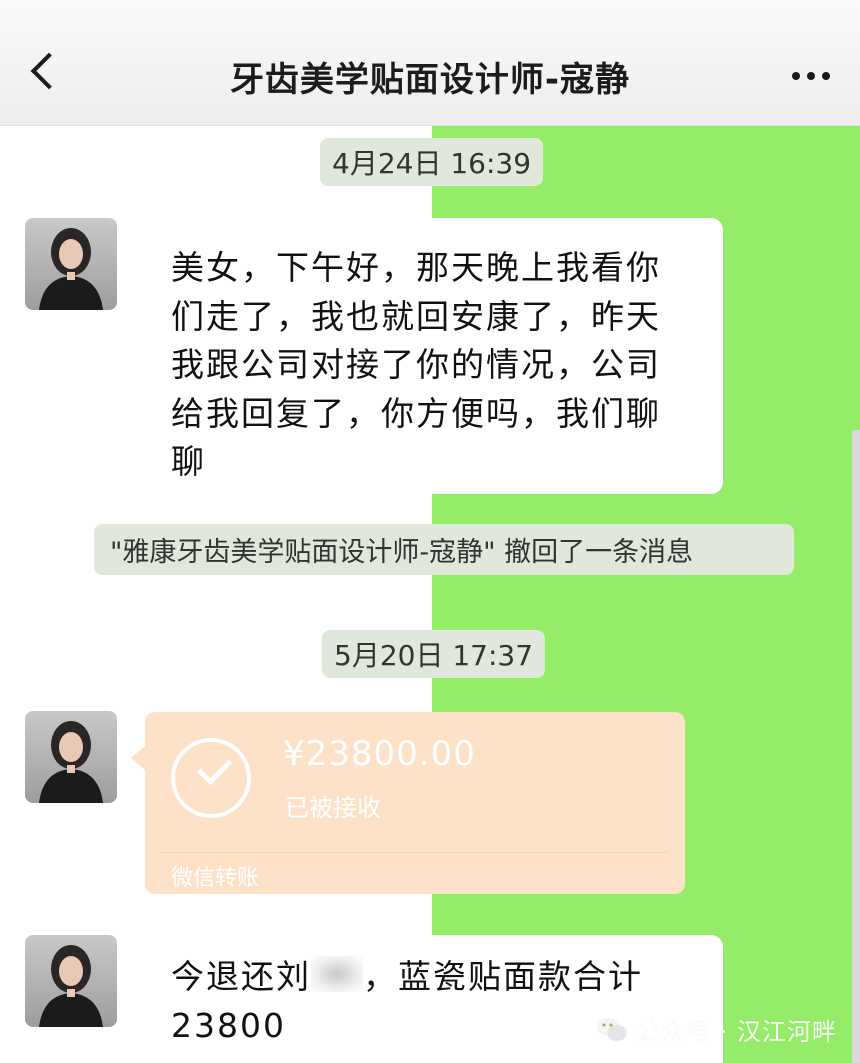  What do you see at coordinates (214, 767) in the screenshot?
I see `check-mark` at bounding box center [214, 767].